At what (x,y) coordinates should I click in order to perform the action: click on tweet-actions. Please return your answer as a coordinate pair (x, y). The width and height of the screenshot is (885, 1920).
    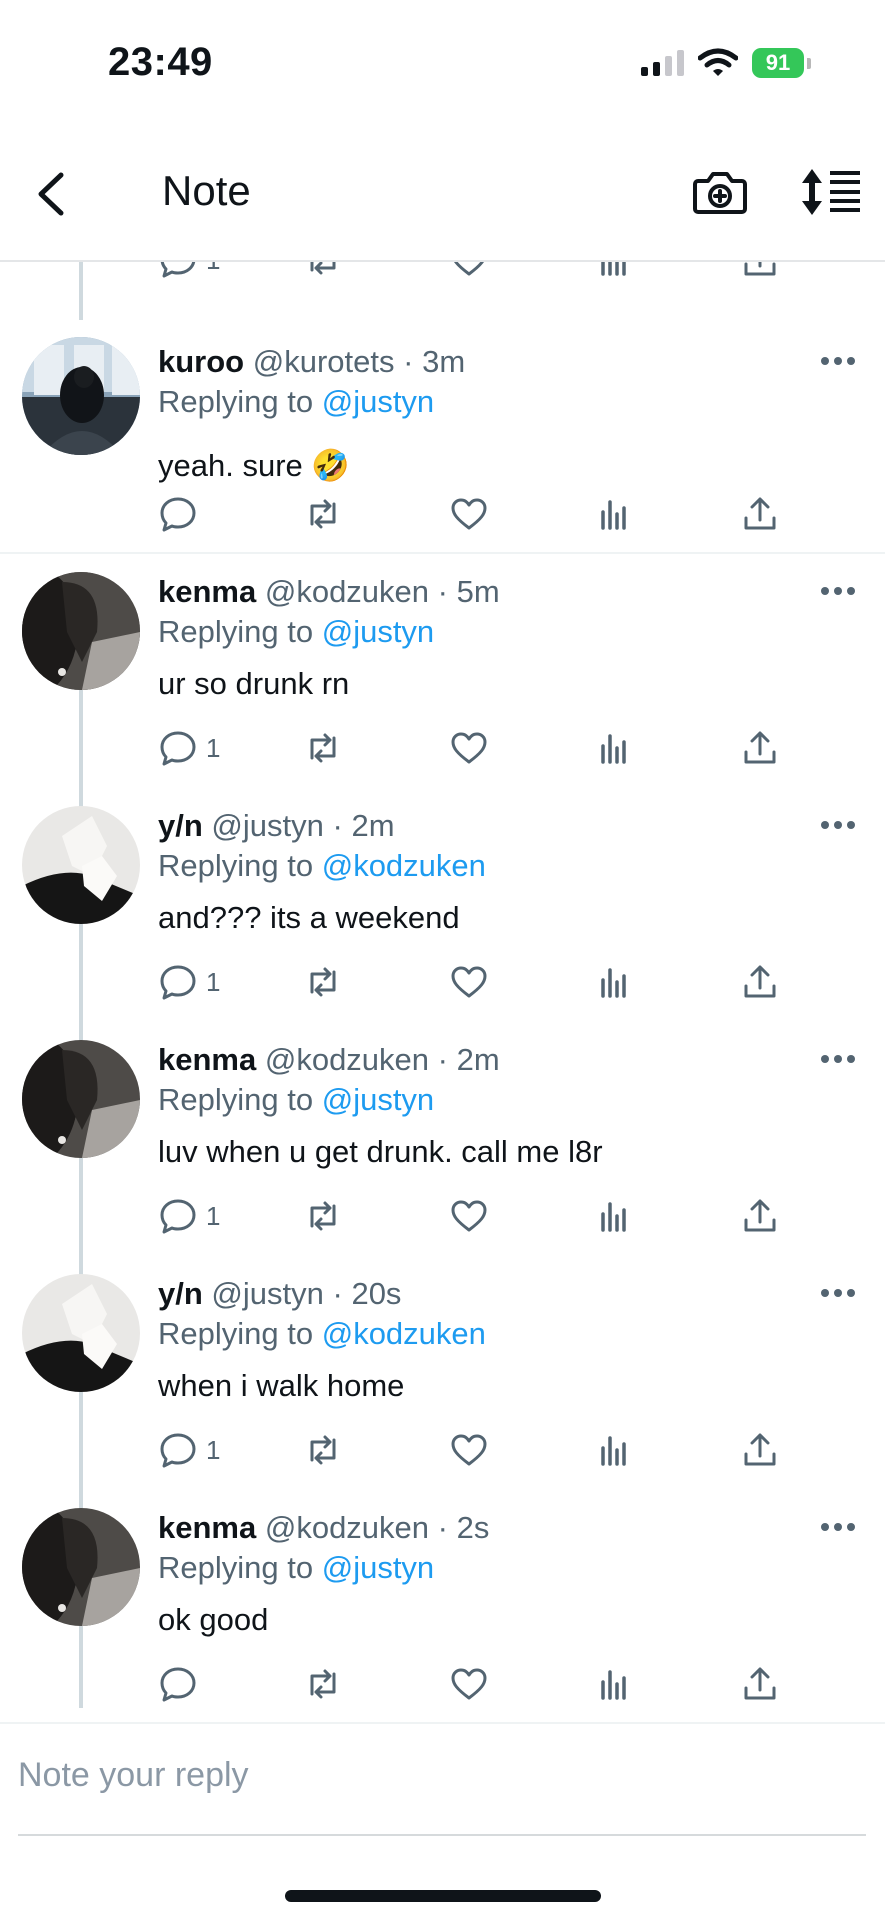
    Looking at the image, I should click on (442, 1689).